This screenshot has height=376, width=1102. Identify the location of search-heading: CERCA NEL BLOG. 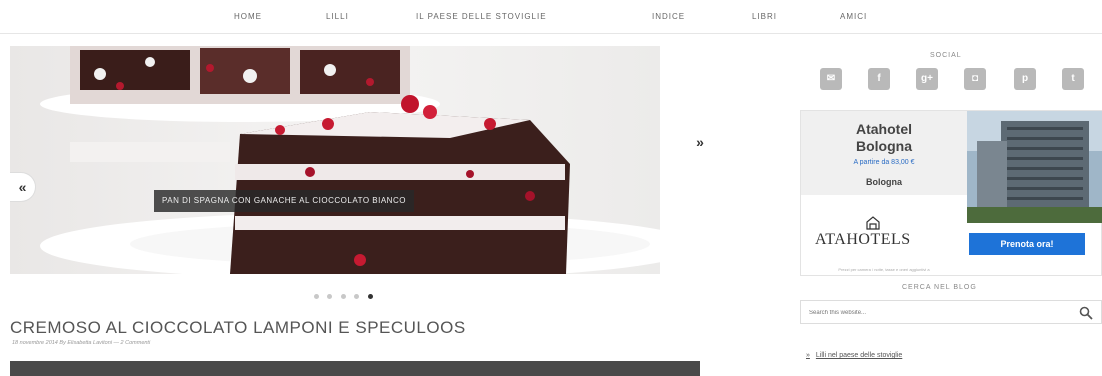
(939, 287).